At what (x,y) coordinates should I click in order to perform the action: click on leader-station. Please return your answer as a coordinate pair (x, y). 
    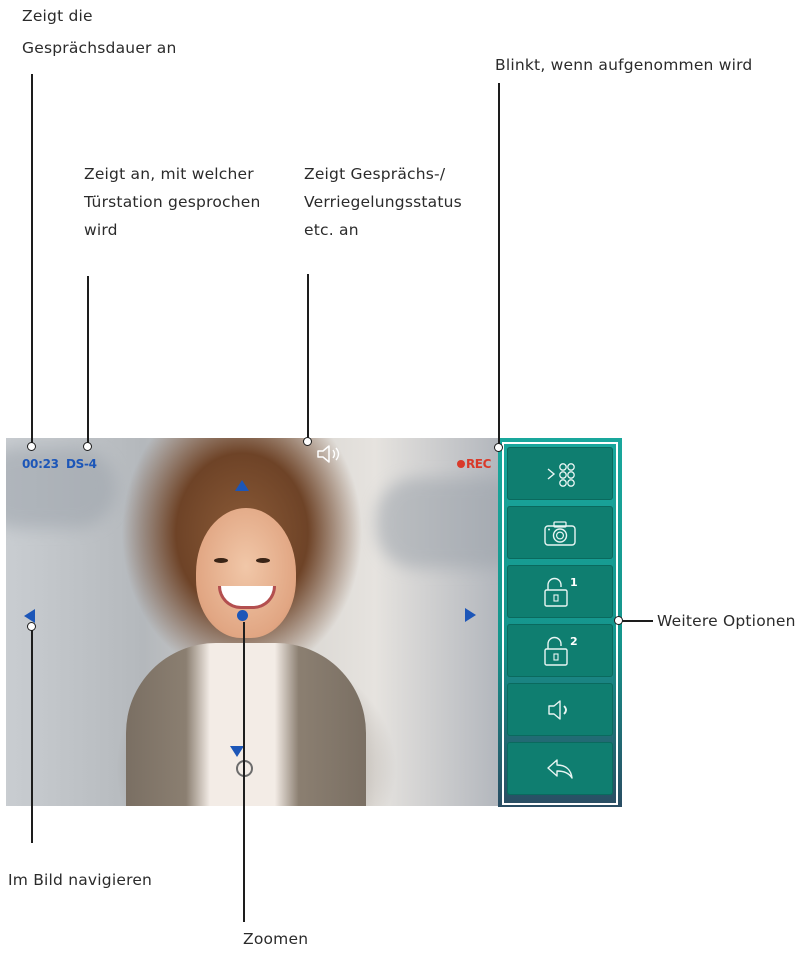
    Looking at the image, I should click on (88, 360).